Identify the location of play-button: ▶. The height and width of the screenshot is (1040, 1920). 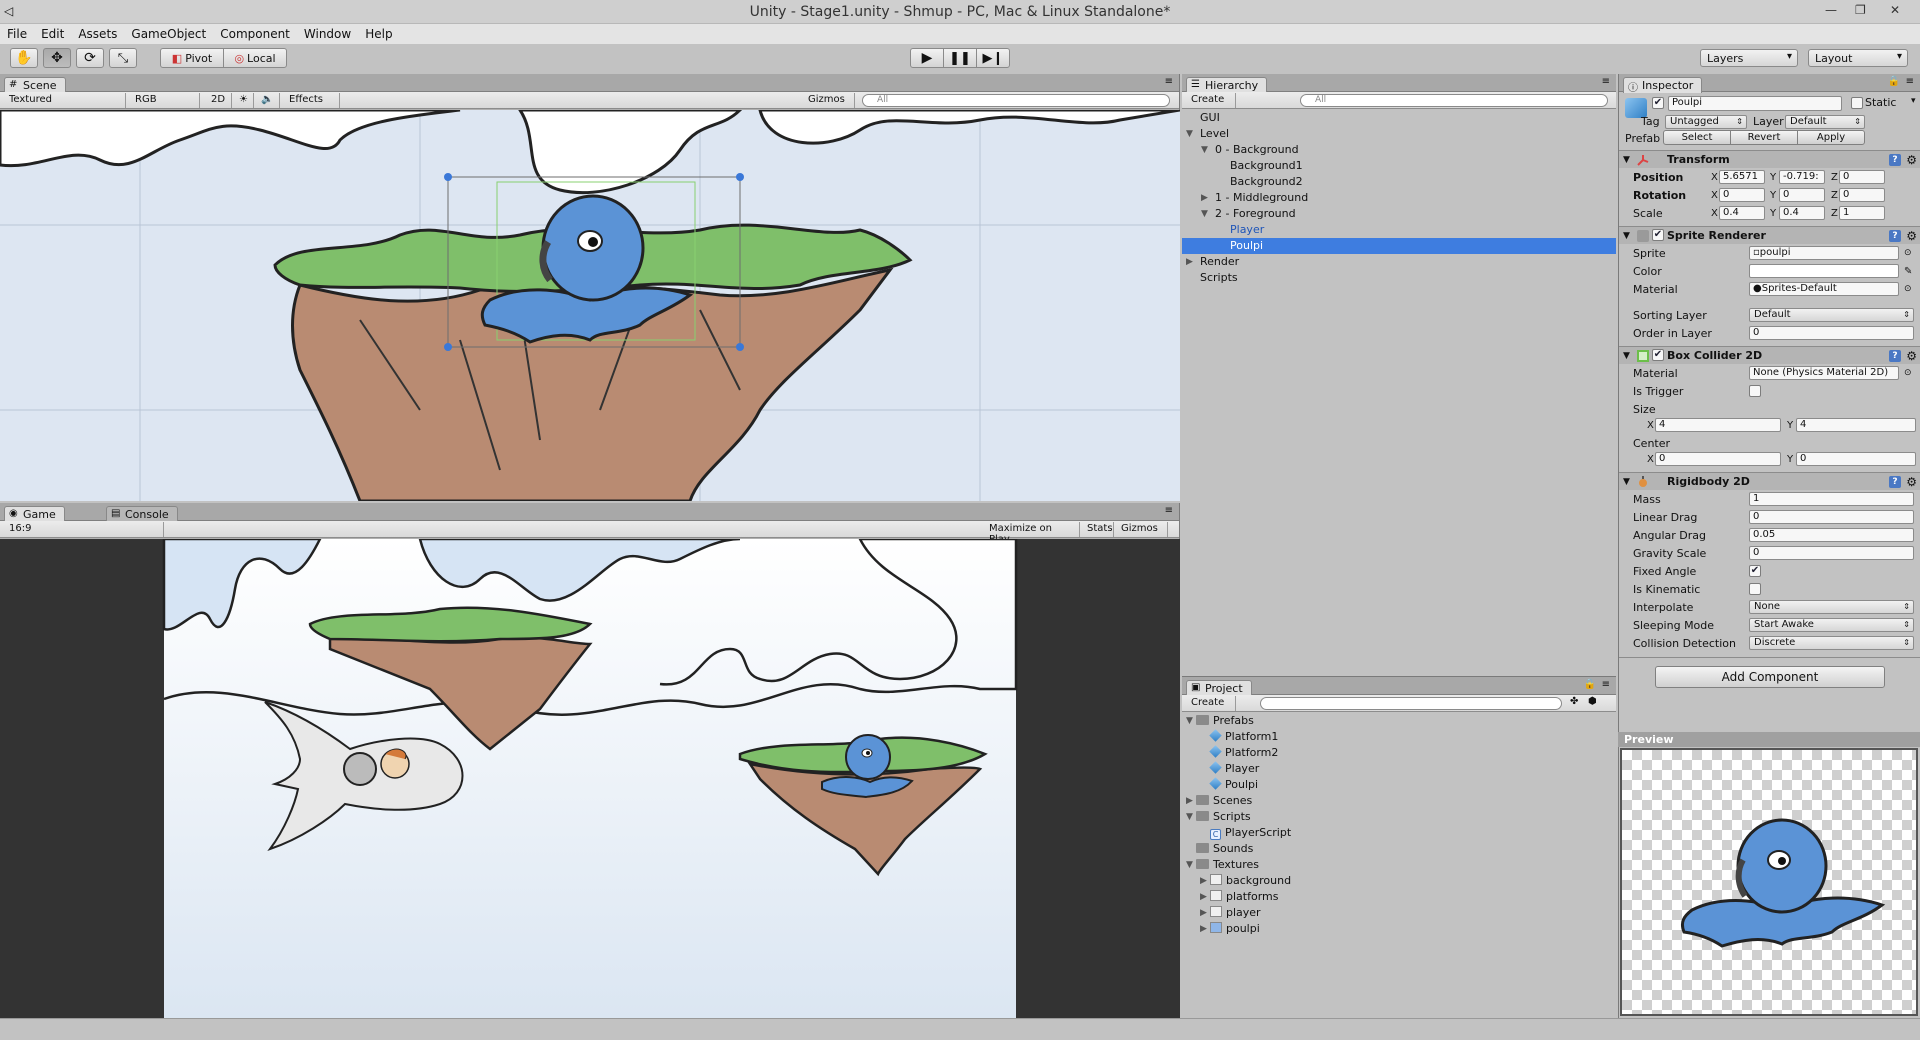
(927, 58).